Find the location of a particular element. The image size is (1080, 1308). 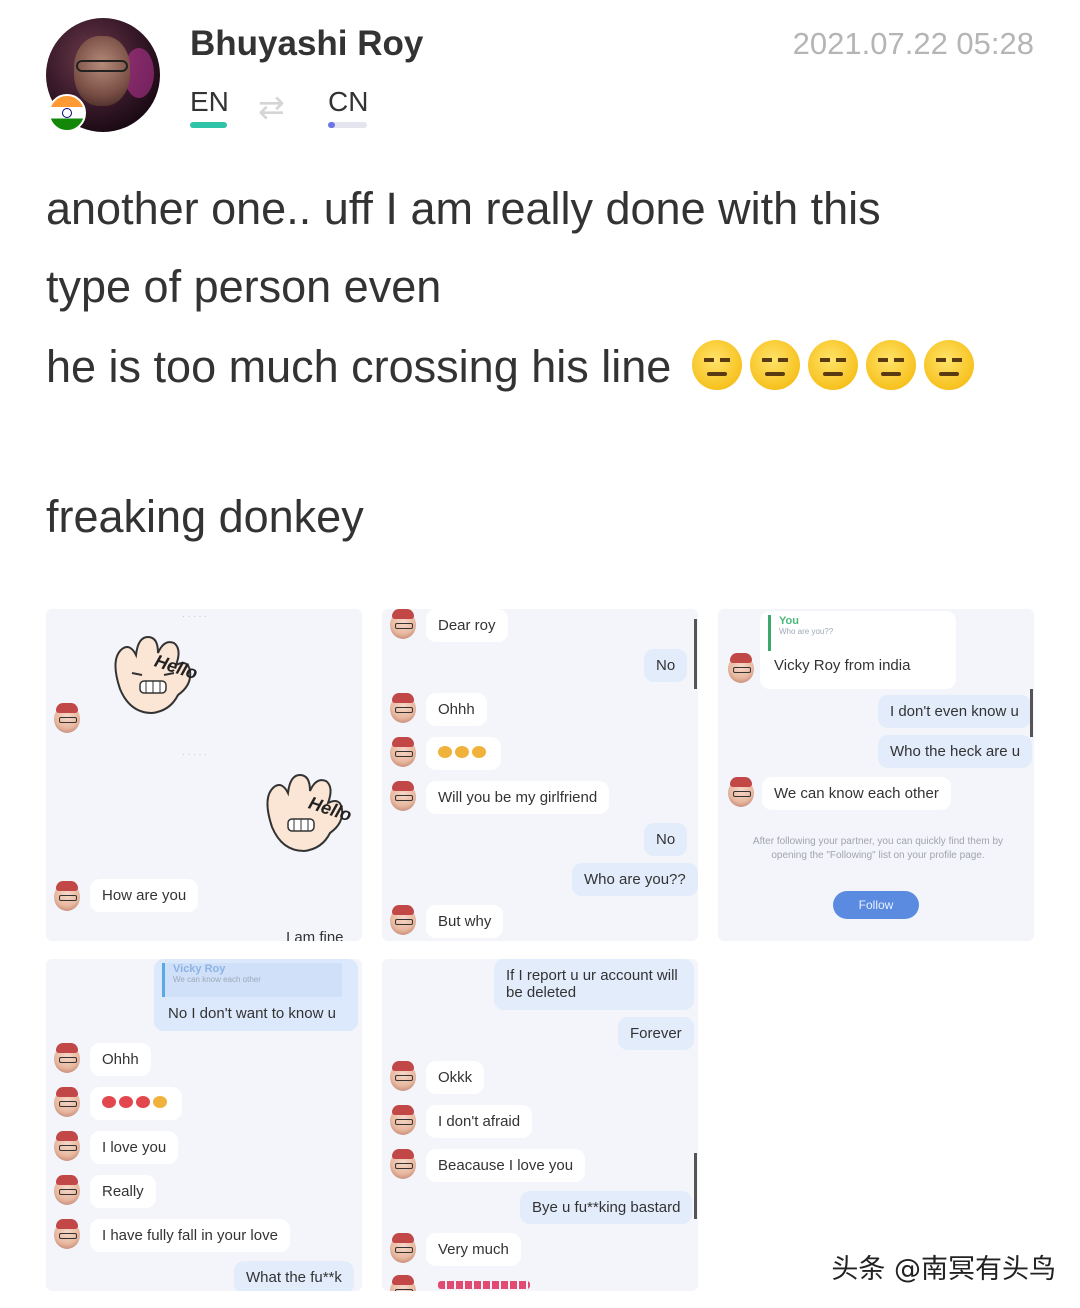

chat-message-in: Really is located at coordinates (123, 1192).